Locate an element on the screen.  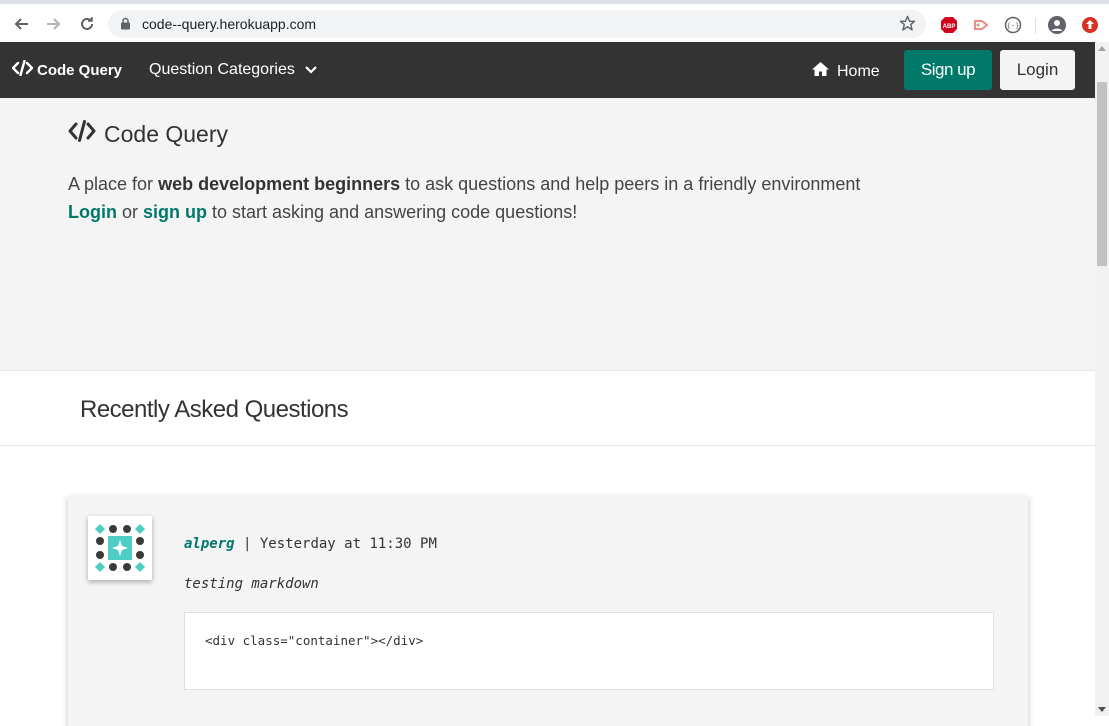
brand-link: Code Query is located at coordinates (67, 69).